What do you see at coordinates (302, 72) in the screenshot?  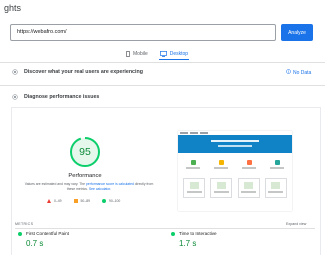 I see `no-data-label: No Data` at bounding box center [302, 72].